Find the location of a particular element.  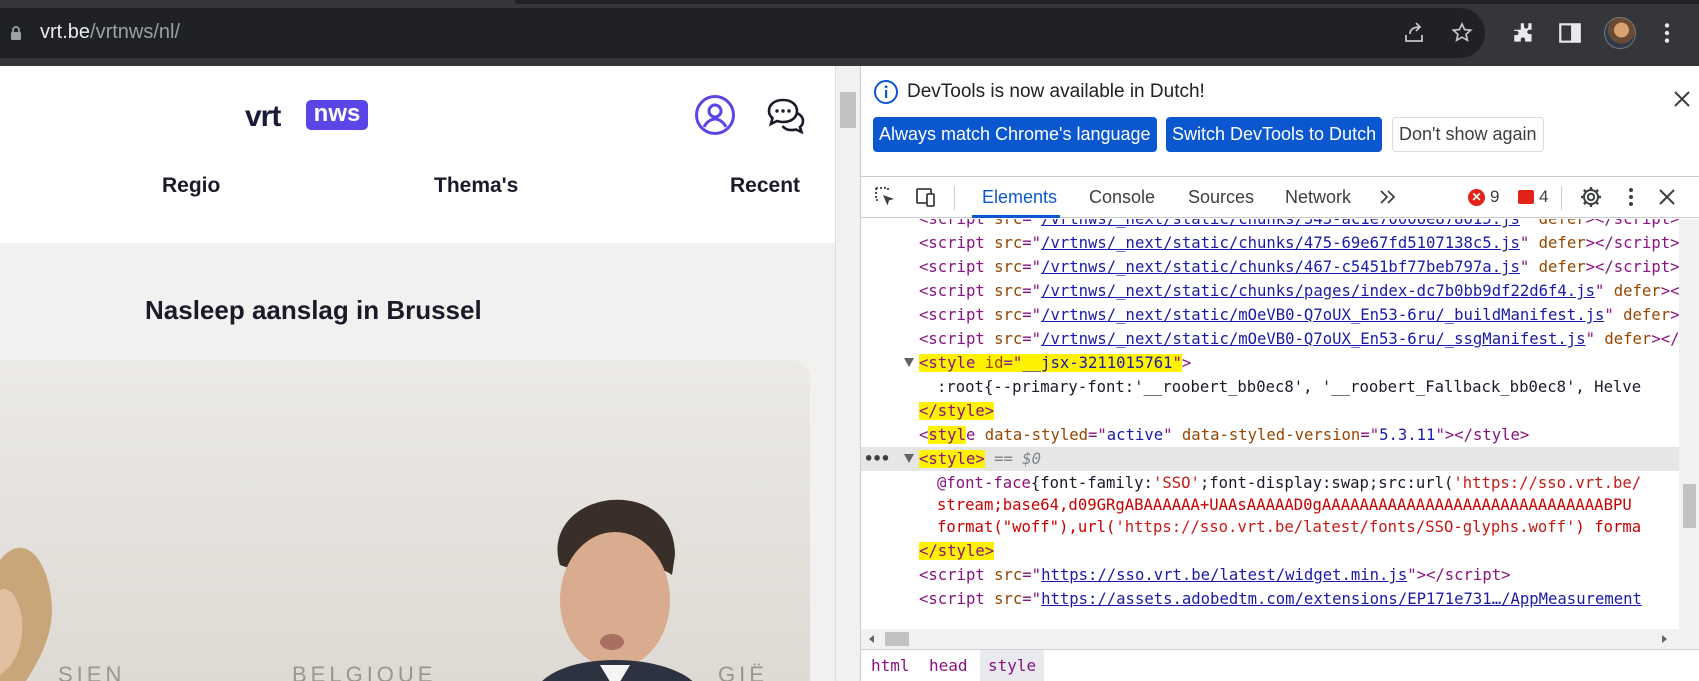

share-icon is located at coordinates (1414, 33).